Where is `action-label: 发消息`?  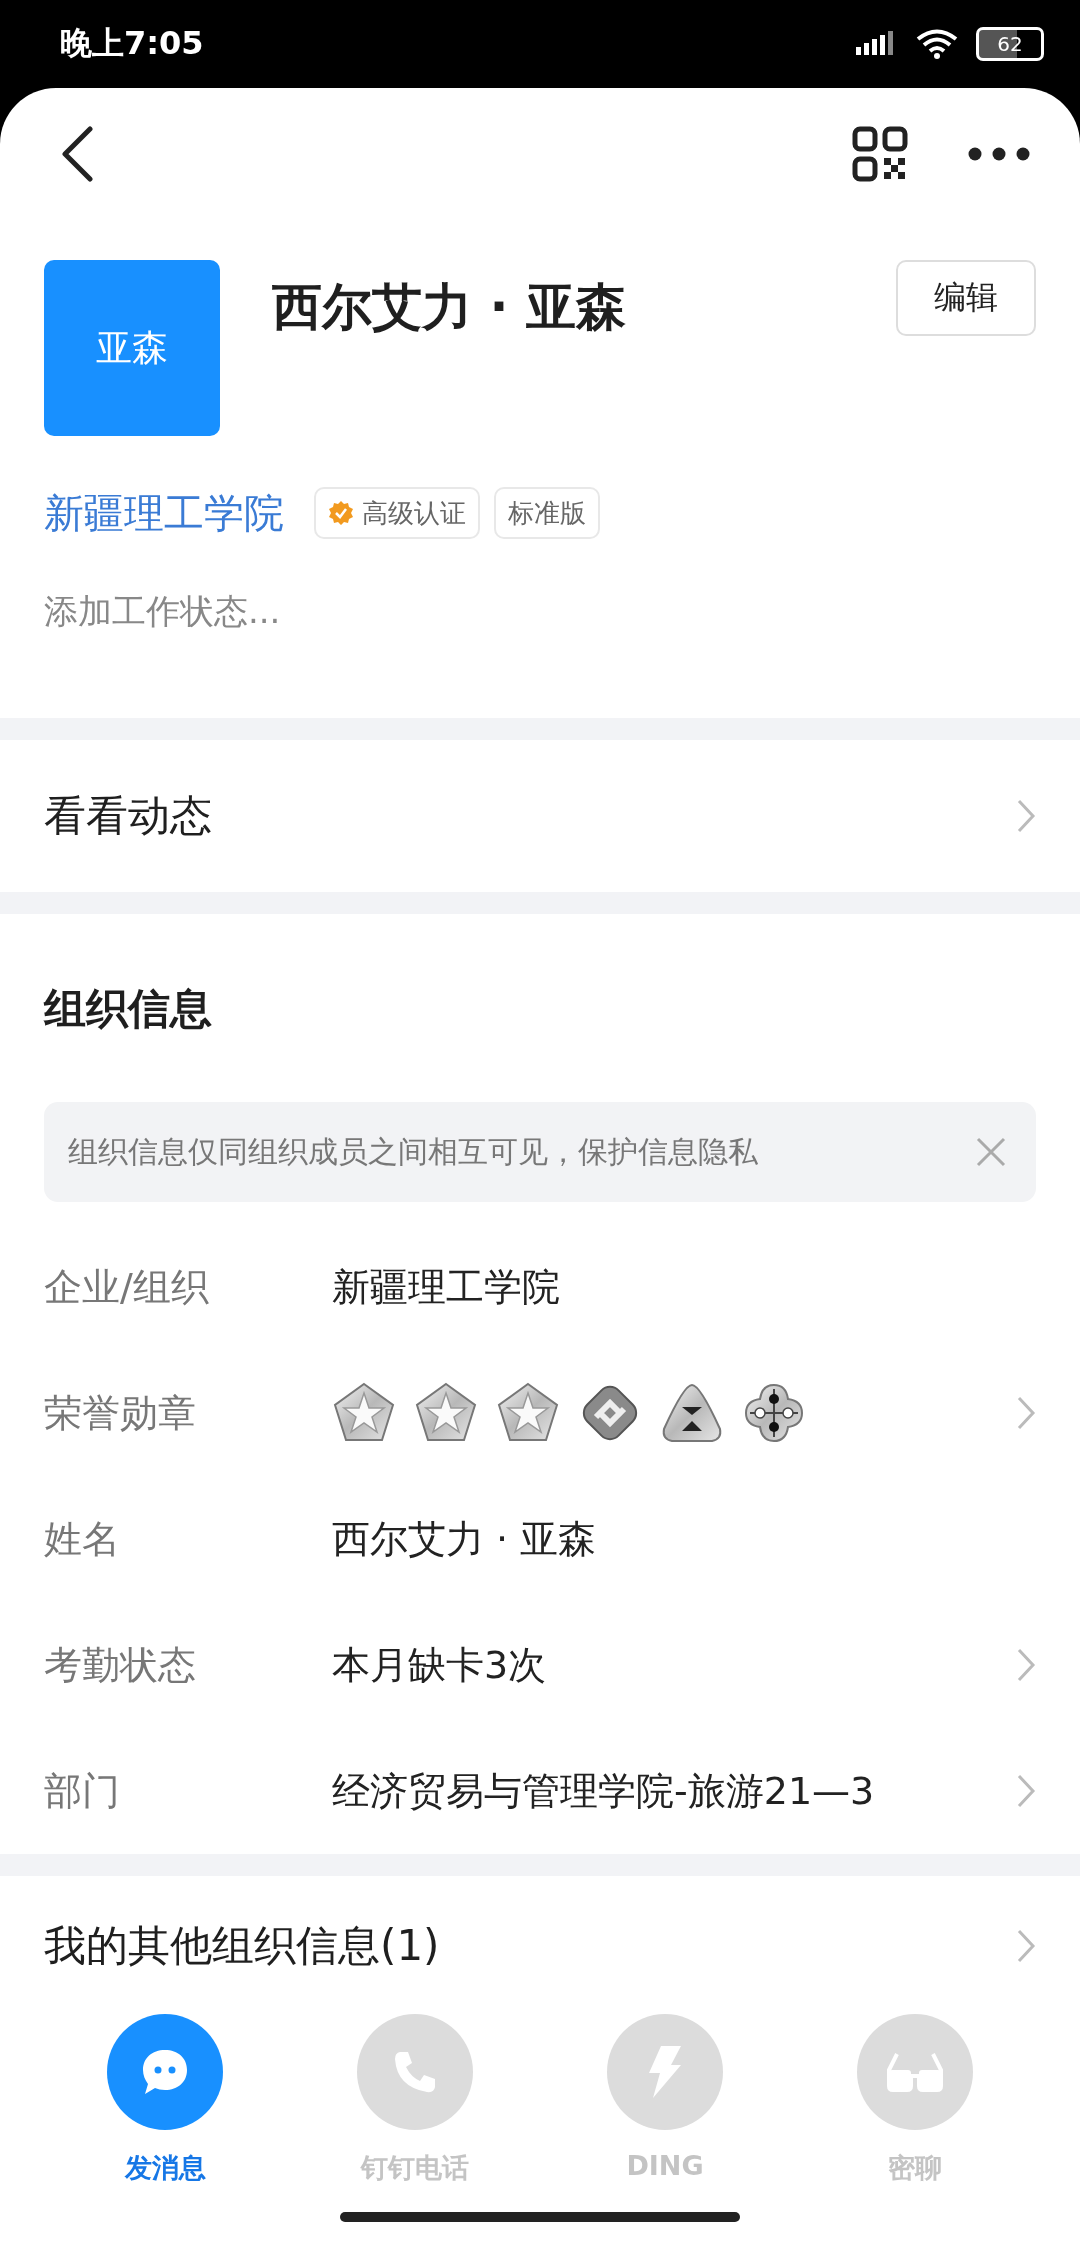 action-label: 发消息 is located at coordinates (165, 2168).